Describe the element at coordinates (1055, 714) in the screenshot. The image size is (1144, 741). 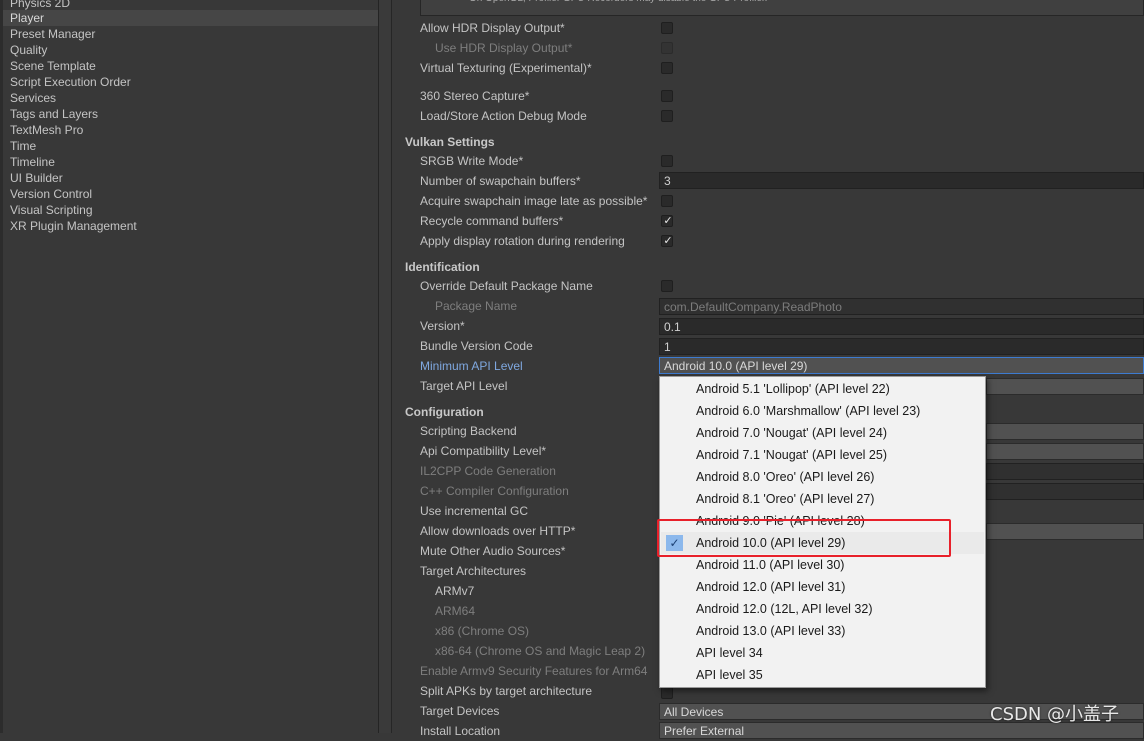
I see `csdn-watermark: CSDN @小盖子` at that location.